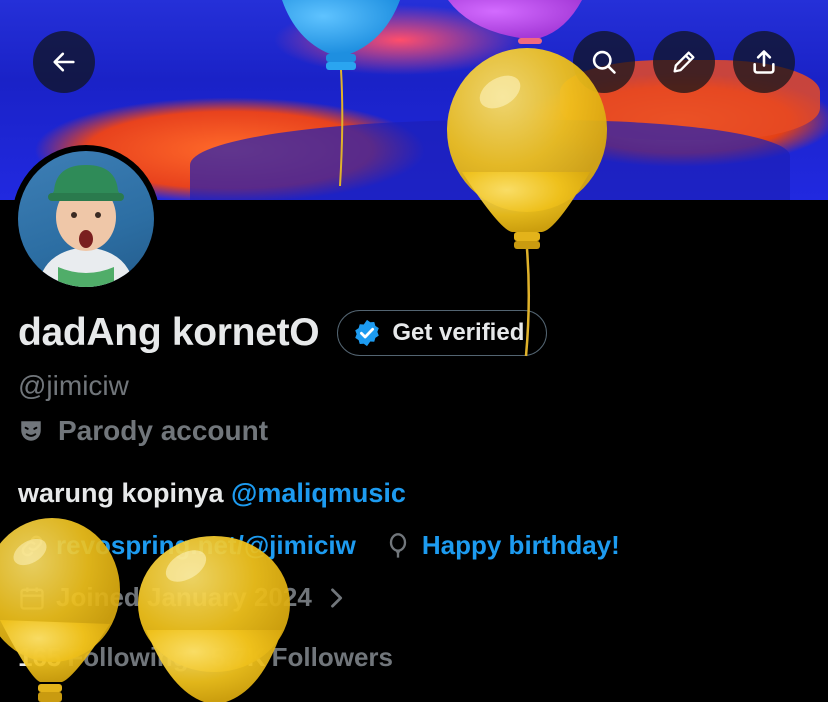  I want to click on theater-mask-icon, so click(31, 431).